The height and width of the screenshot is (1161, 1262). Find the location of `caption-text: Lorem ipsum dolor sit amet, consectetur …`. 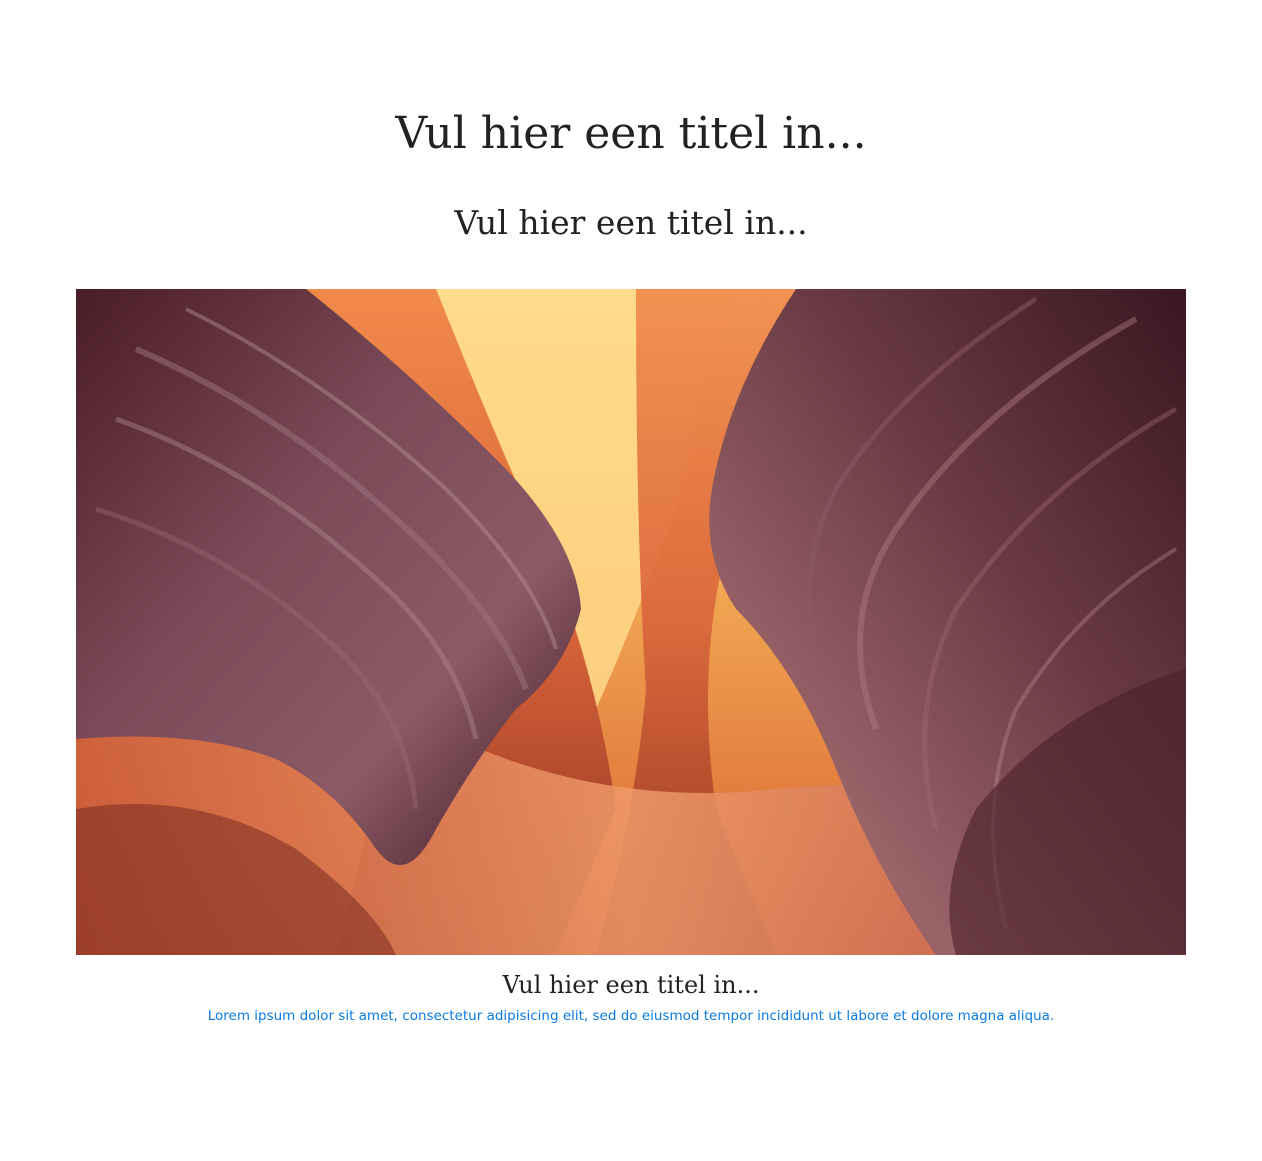

caption-text: Lorem ipsum dolor sit amet, consectetur … is located at coordinates (631, 1016).